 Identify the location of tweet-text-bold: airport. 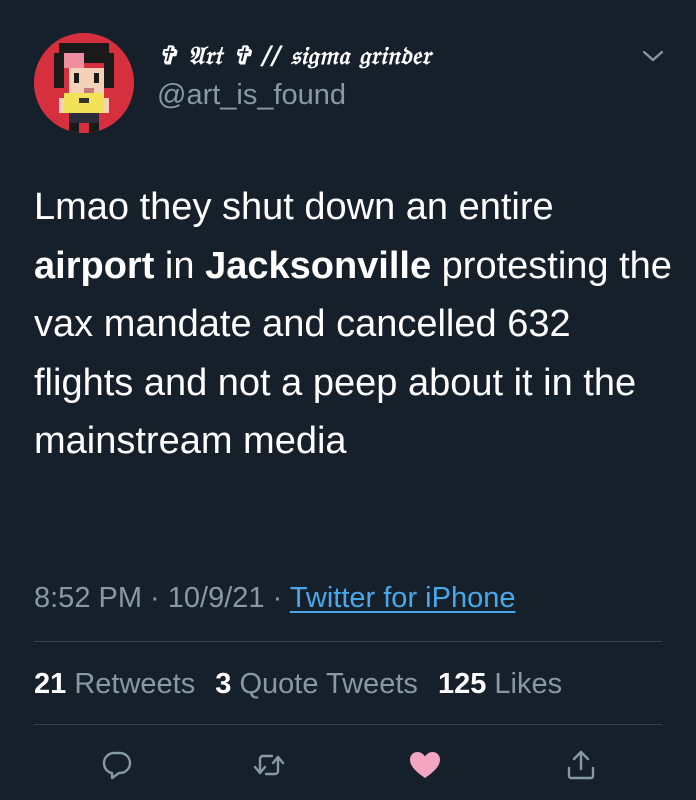
(94, 265).